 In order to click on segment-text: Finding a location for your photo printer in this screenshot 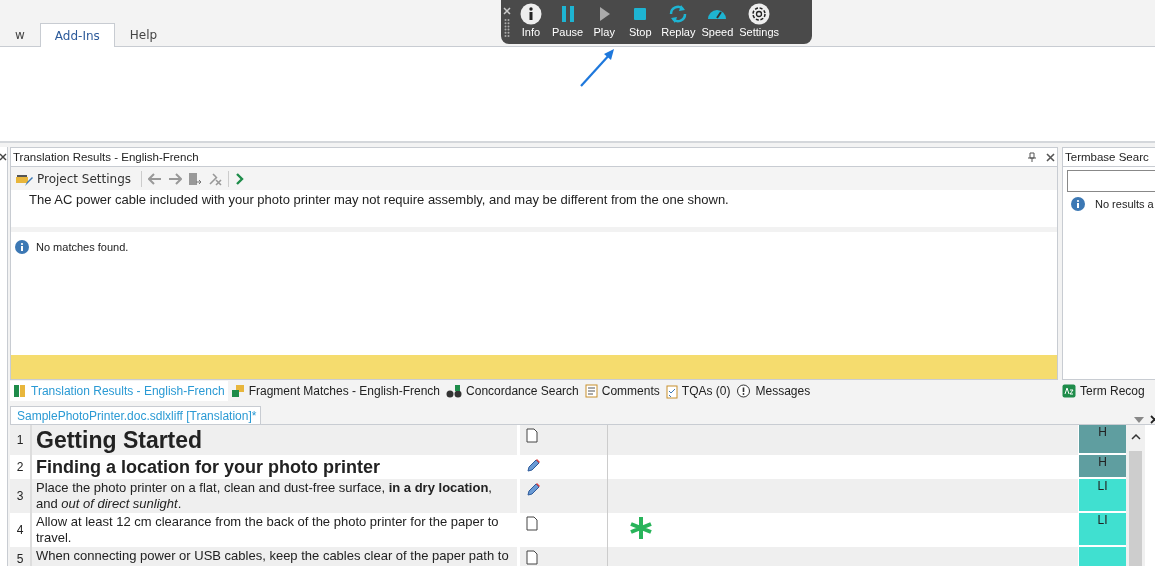, I will do `click(208, 467)`.